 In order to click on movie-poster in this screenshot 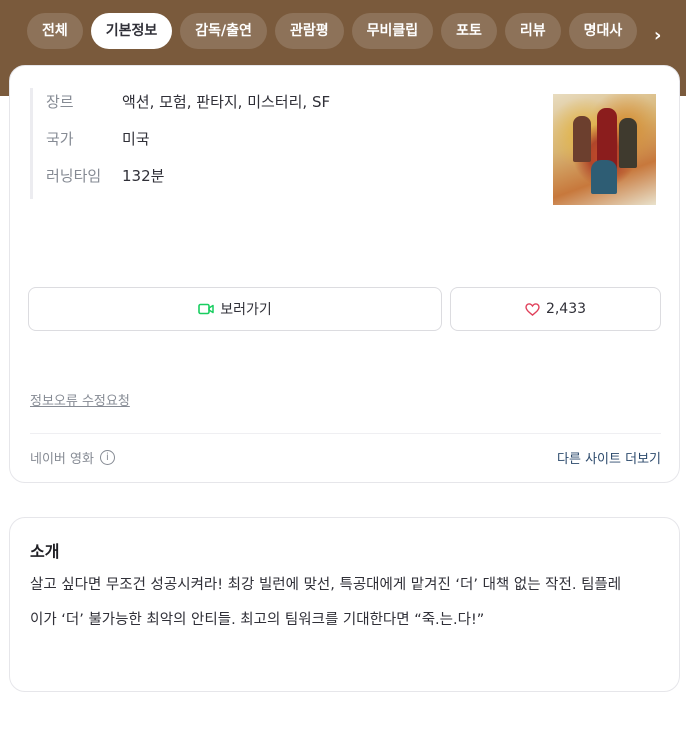, I will do `click(604, 149)`.